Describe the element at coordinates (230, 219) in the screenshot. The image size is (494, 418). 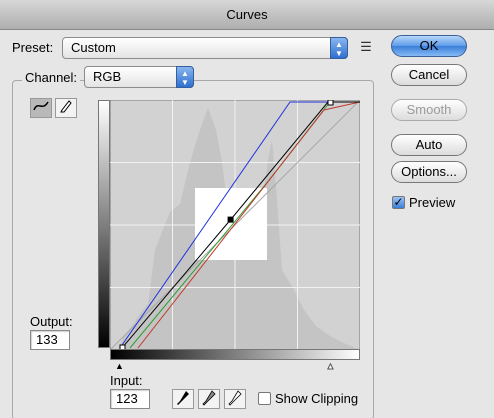
I see `curve-point-selected` at that location.